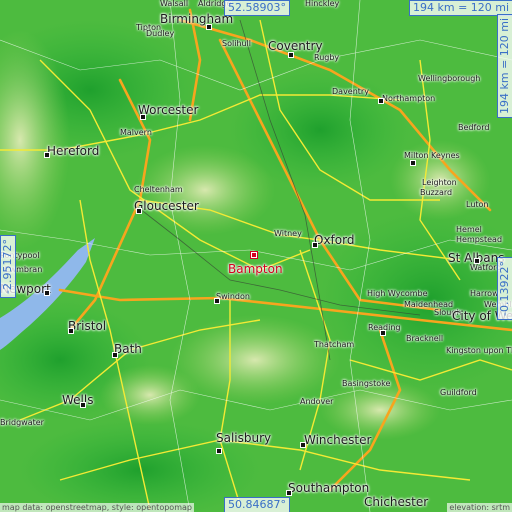 Image resolution: width=512 pixels, height=512 pixels. Describe the element at coordinates (143, 117) in the screenshot. I see `place-dot-worcester` at that location.